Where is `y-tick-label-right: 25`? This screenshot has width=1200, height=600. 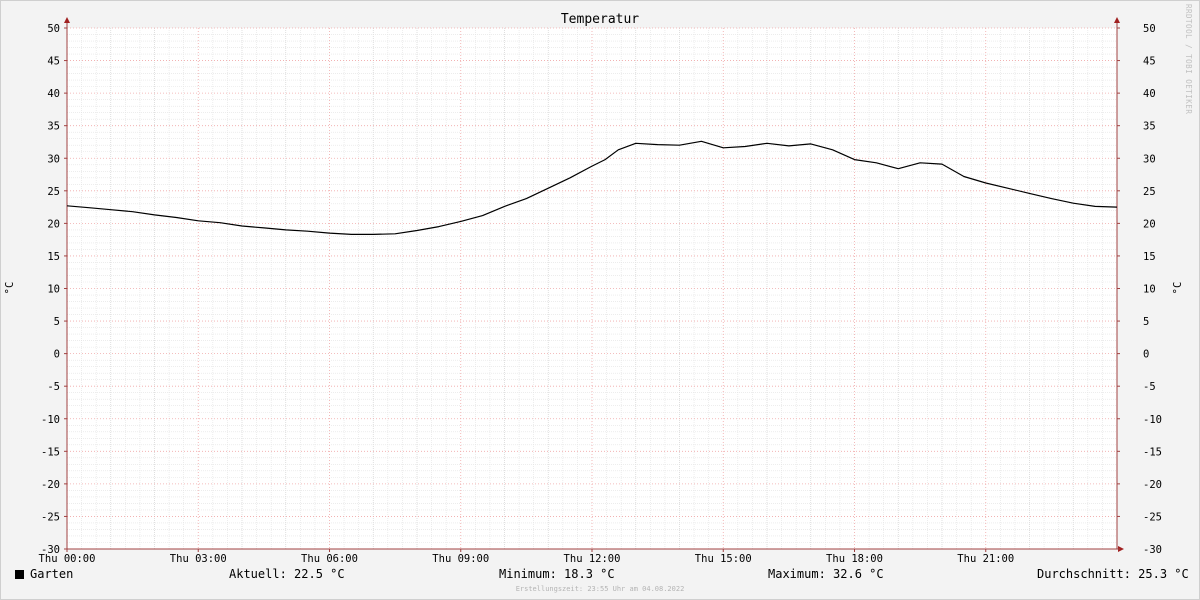 y-tick-label-right: 25 is located at coordinates (1149, 192).